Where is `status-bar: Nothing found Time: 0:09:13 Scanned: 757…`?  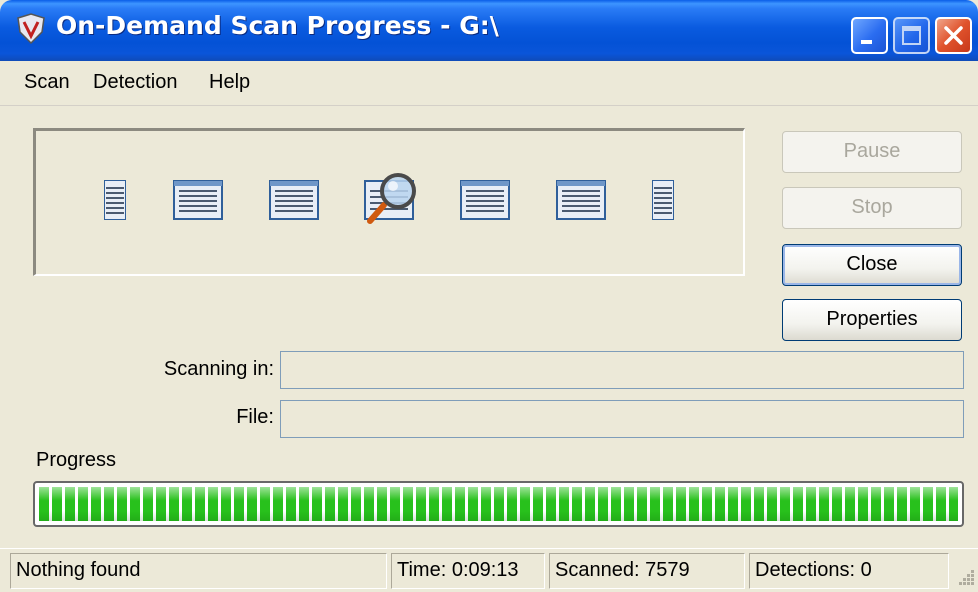 status-bar: Nothing found Time: 0:09:13 Scanned: 757… is located at coordinates (489, 570).